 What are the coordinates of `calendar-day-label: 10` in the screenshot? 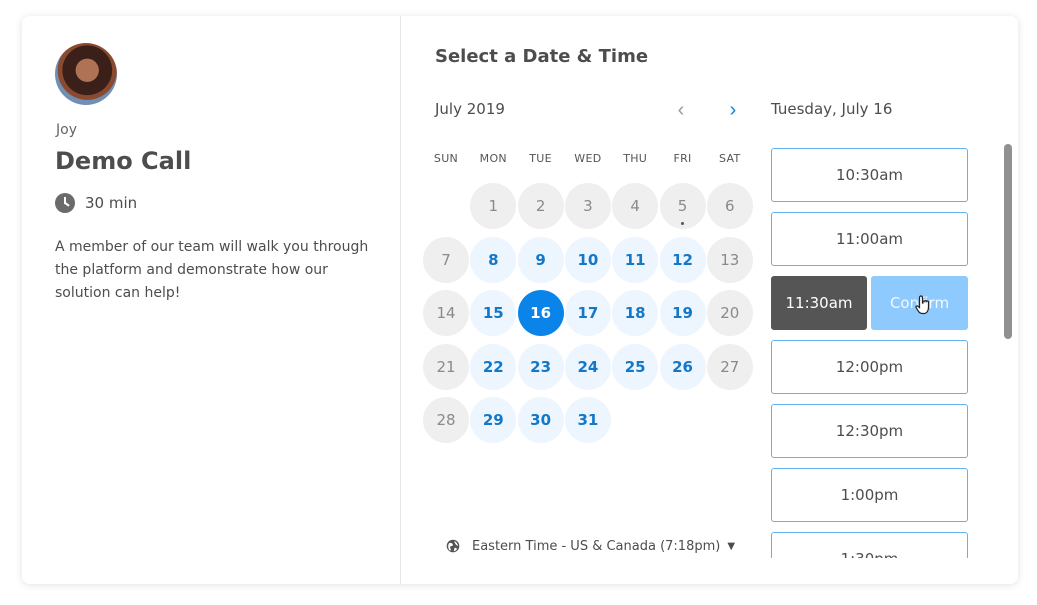 It's located at (588, 259).